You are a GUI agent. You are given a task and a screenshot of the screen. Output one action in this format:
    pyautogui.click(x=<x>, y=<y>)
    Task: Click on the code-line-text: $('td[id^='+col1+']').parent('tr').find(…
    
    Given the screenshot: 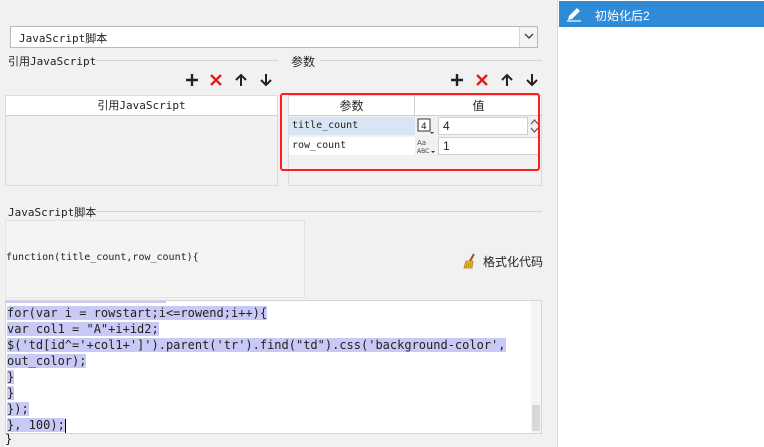 What is the action you would take?
    pyautogui.click(x=256, y=345)
    